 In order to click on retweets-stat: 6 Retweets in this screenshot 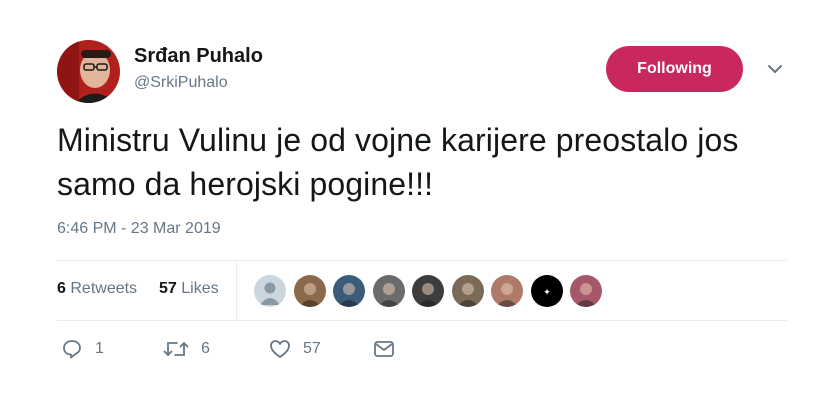, I will do `click(97, 289)`.